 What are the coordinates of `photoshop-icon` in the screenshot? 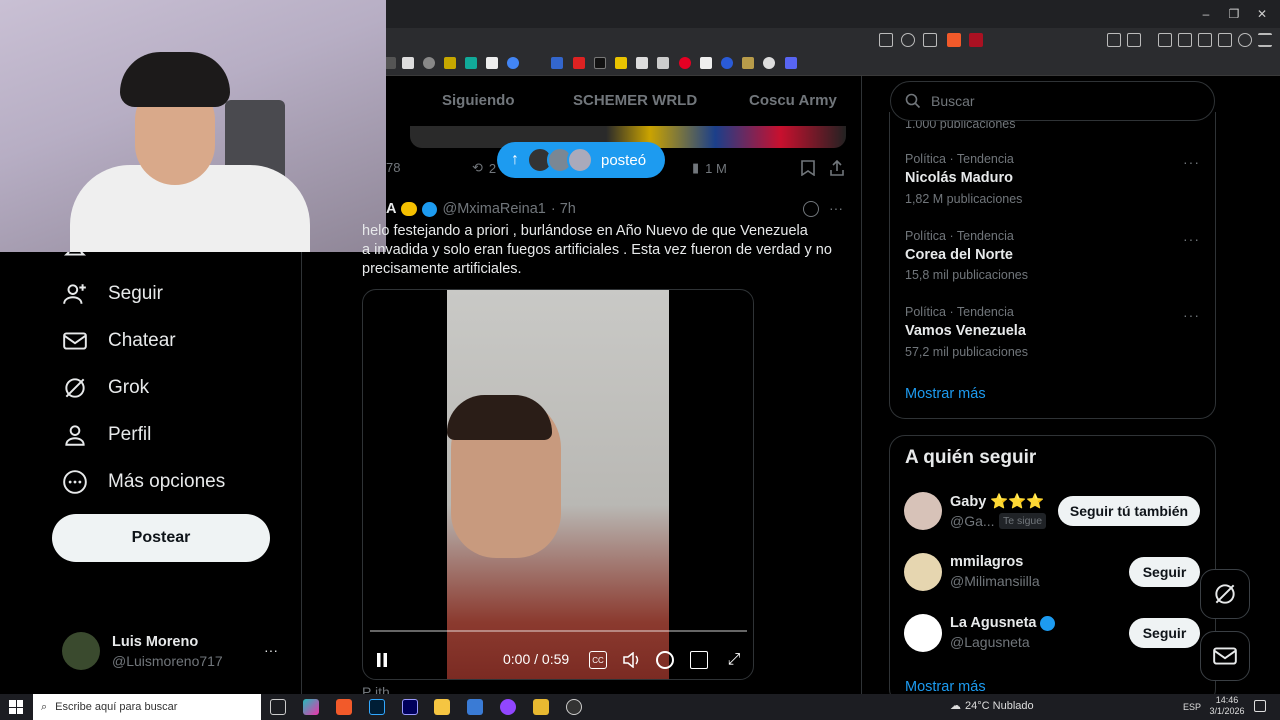 It's located at (377, 707).